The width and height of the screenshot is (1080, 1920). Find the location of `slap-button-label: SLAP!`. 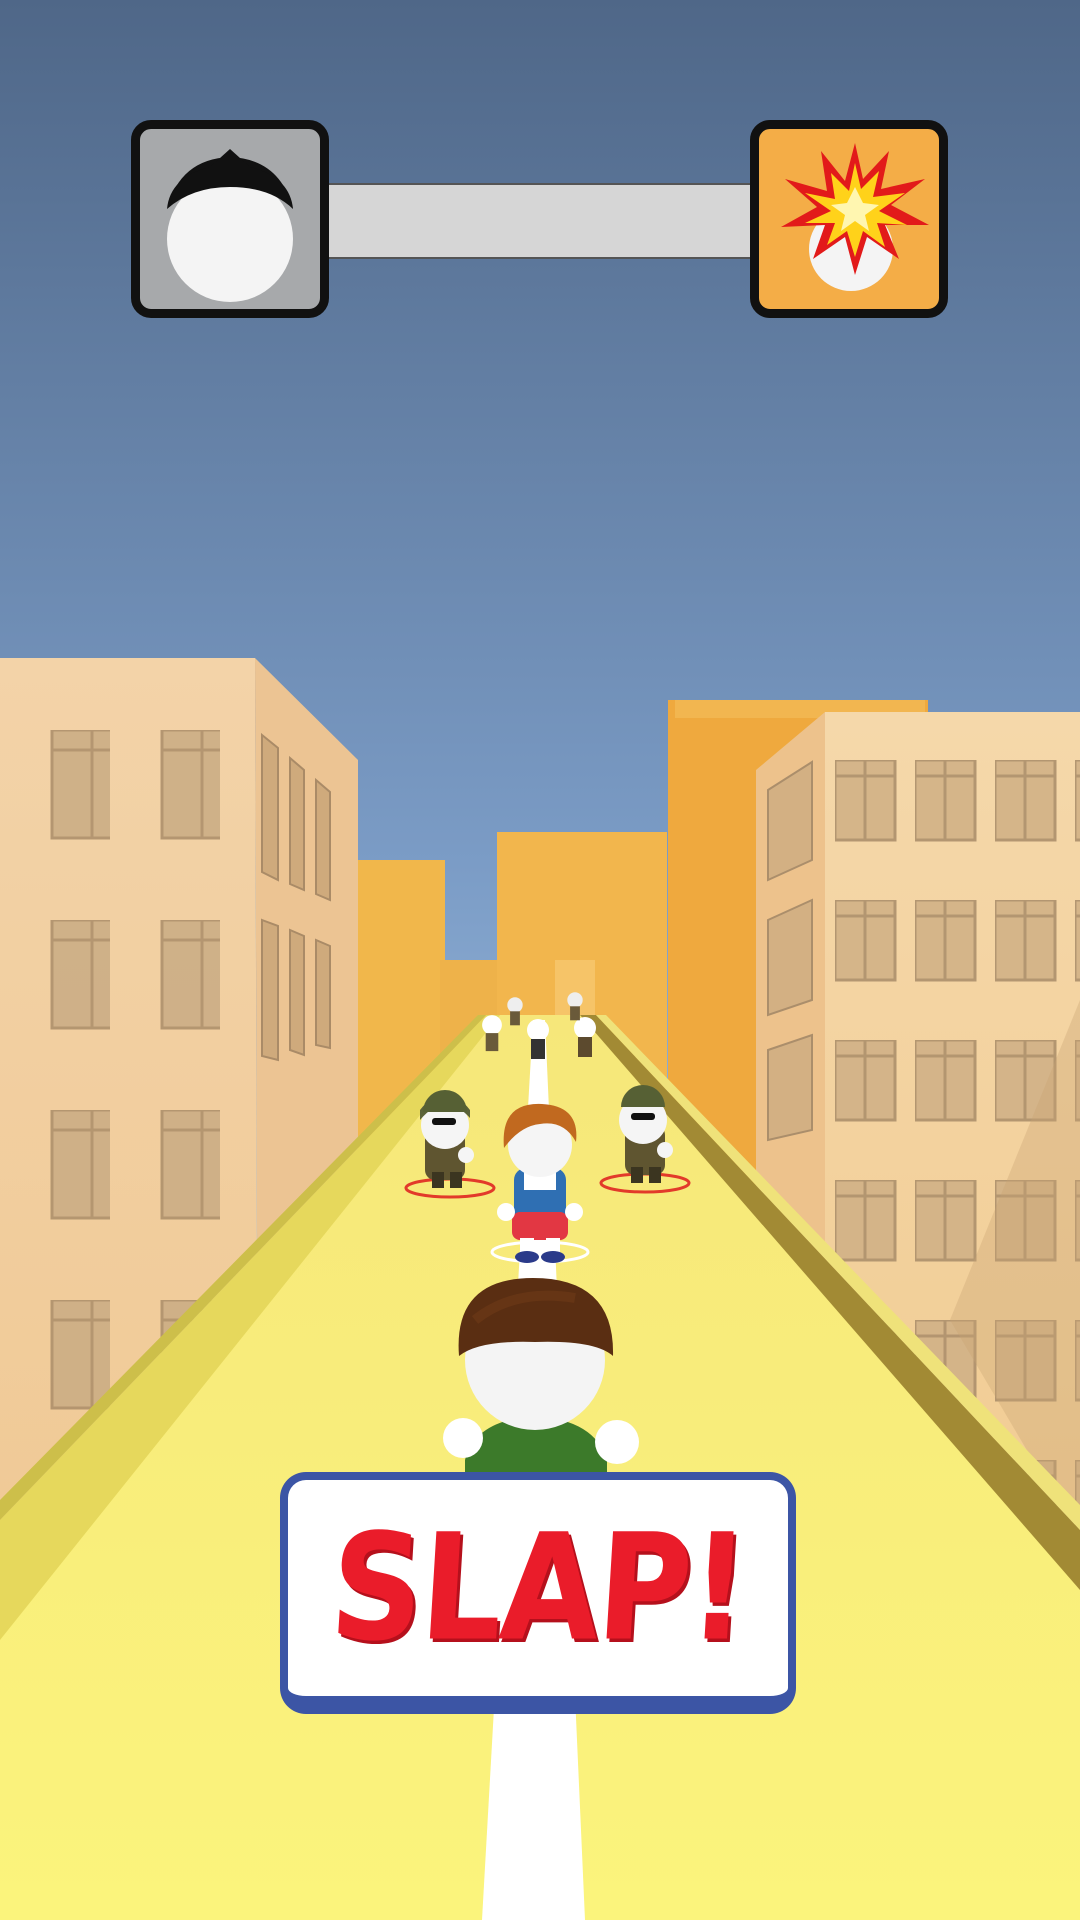

slap-button-label: SLAP! is located at coordinates (538, 1588).